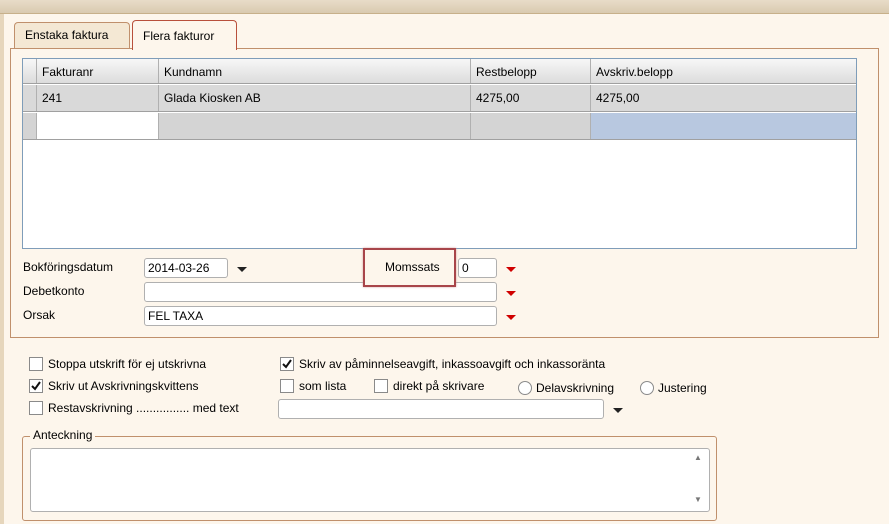  What do you see at coordinates (315, 126) in the screenshot?
I see `cell-kundnamn-new` at bounding box center [315, 126].